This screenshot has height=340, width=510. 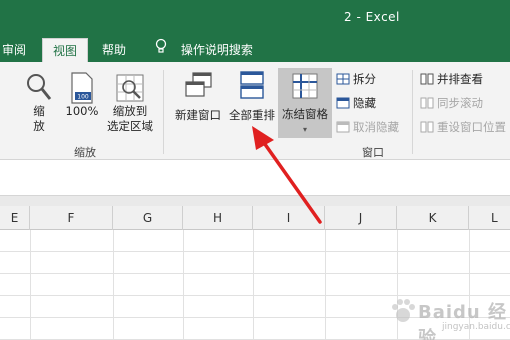 What do you see at coordinates (403, 310) in the screenshot?
I see `paw-logo-icon` at bounding box center [403, 310].